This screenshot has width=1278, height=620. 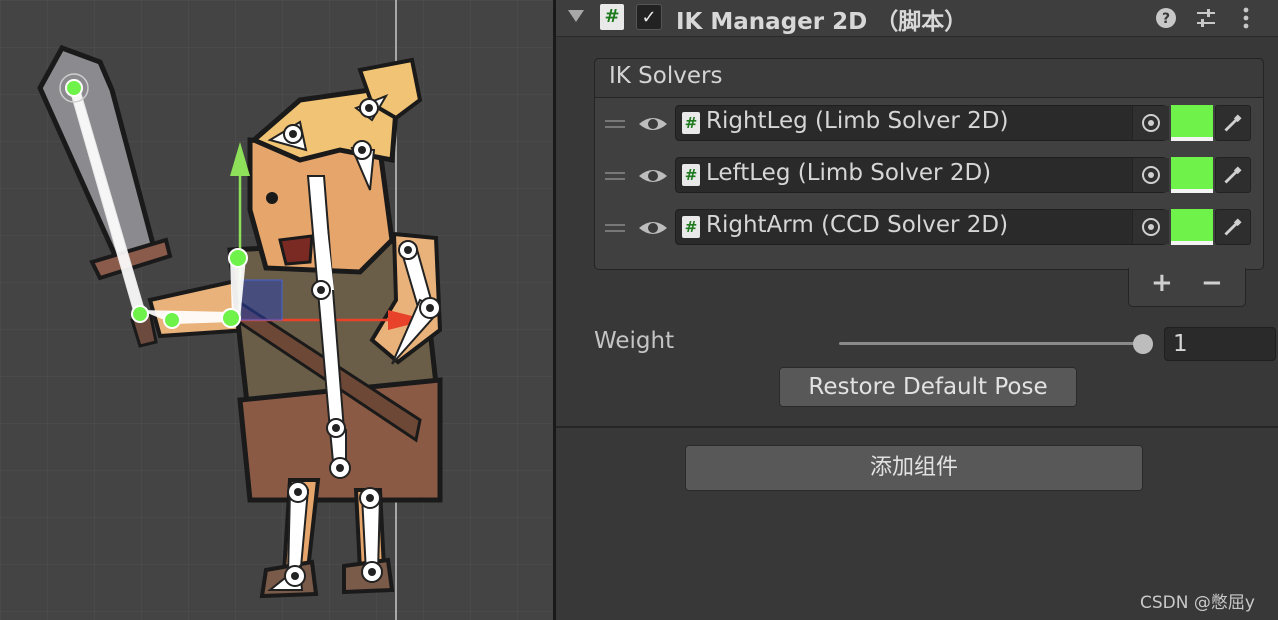 What do you see at coordinates (822, 22) in the screenshot?
I see `component-title: IK Manager 2D （脚本）` at bounding box center [822, 22].